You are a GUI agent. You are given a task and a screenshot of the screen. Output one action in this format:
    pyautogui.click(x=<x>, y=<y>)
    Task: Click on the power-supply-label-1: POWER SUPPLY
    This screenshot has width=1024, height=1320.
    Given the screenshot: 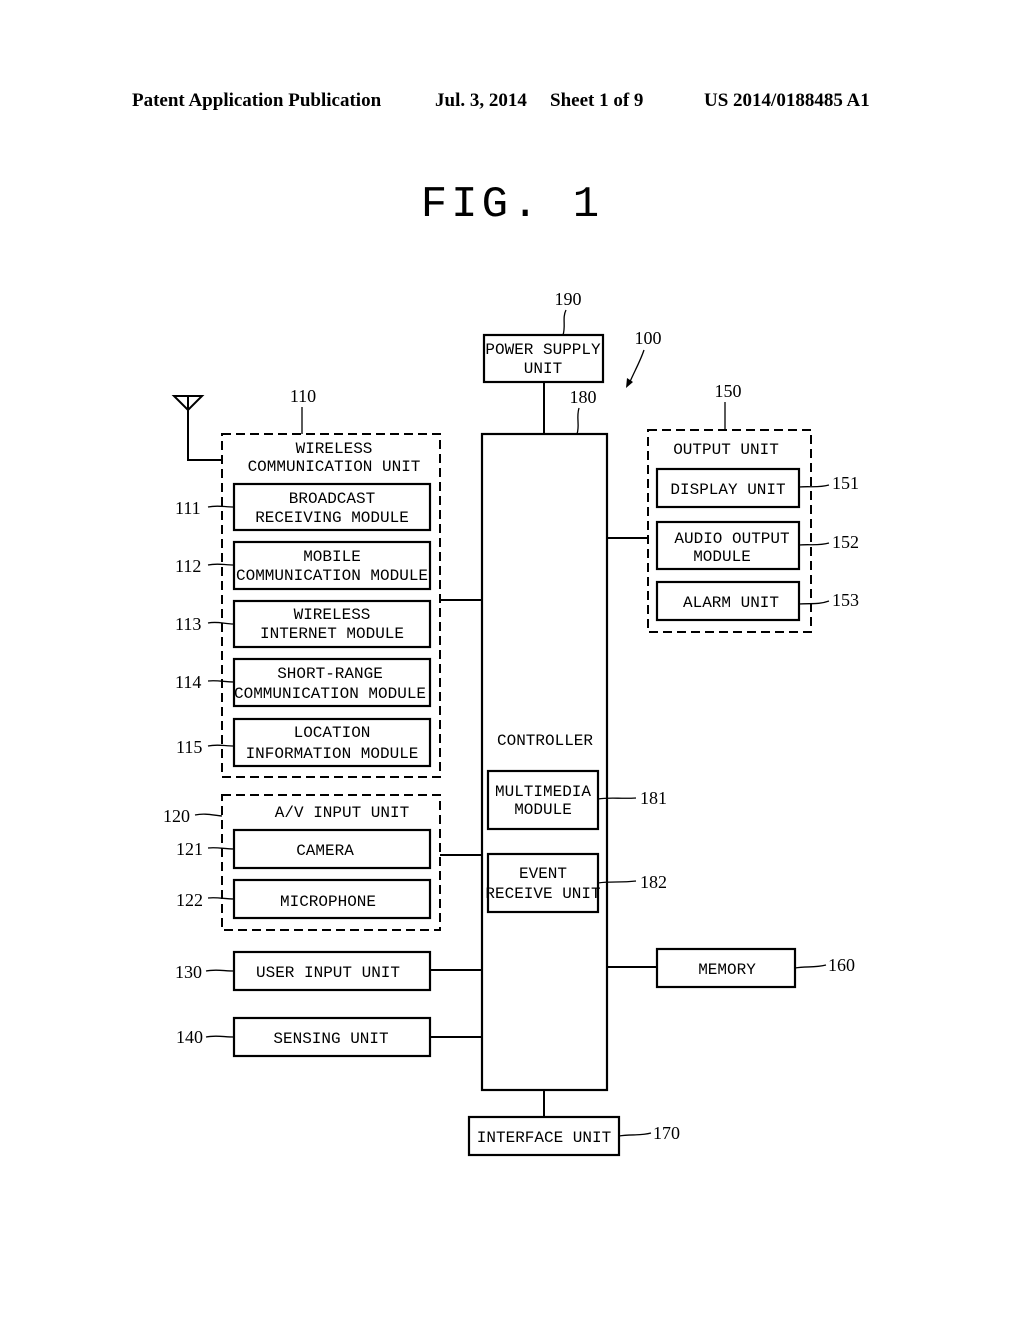 What is the action you would take?
    pyautogui.click(x=543, y=350)
    